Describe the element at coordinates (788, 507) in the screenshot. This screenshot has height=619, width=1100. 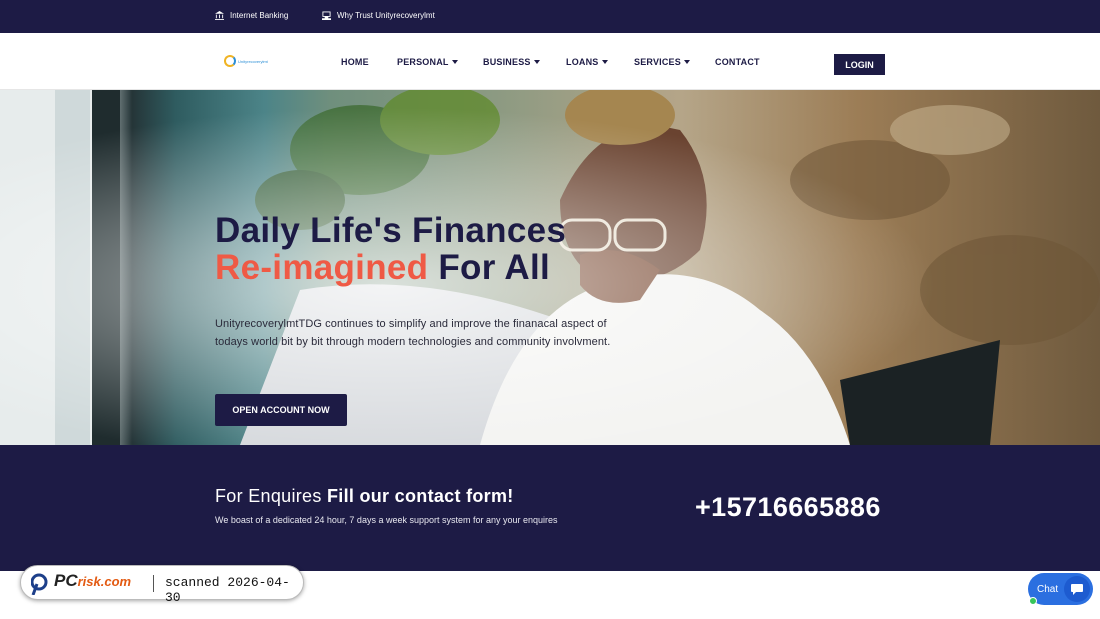
I see `phone-number: +15716665886` at that location.